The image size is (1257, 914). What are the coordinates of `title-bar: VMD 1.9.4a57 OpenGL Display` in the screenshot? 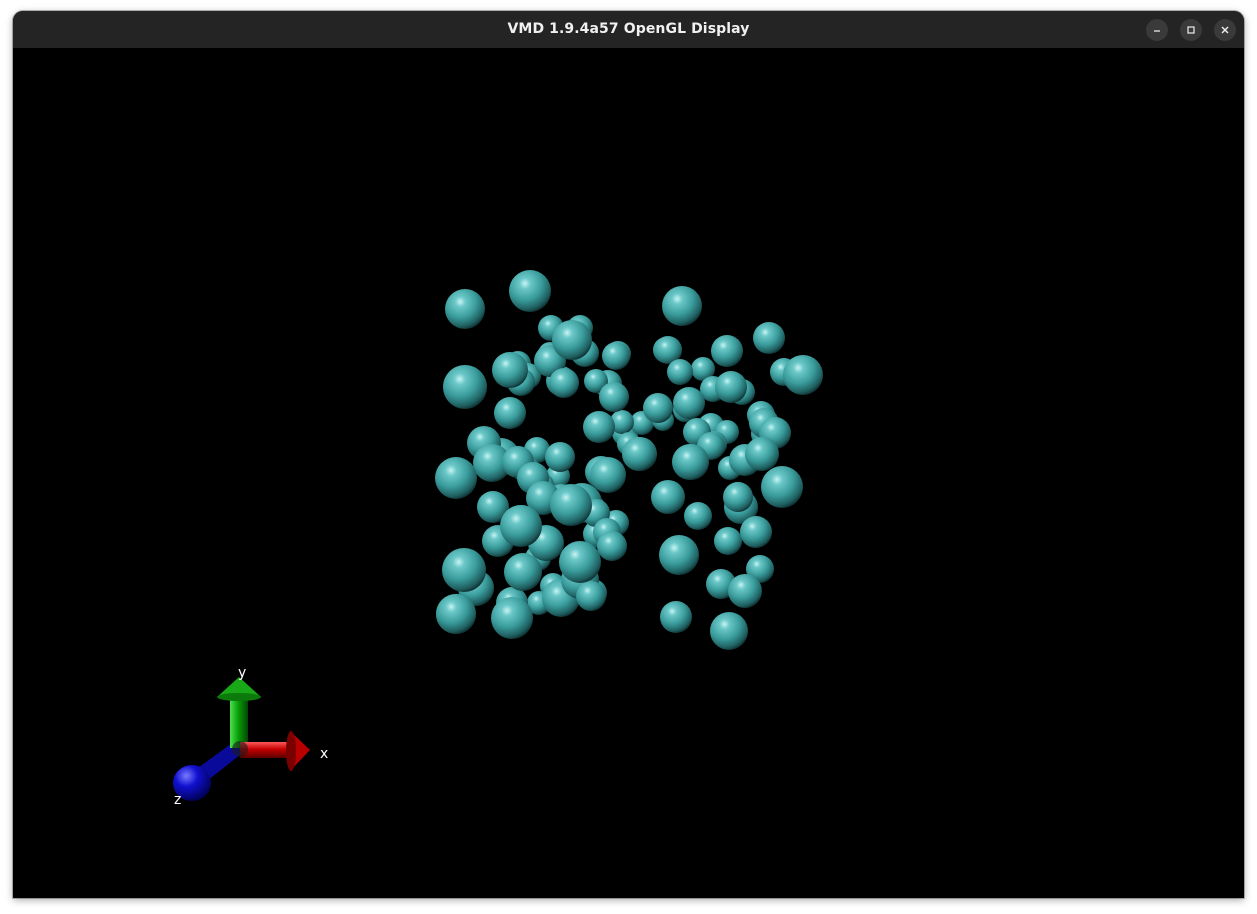 It's located at (628, 29).